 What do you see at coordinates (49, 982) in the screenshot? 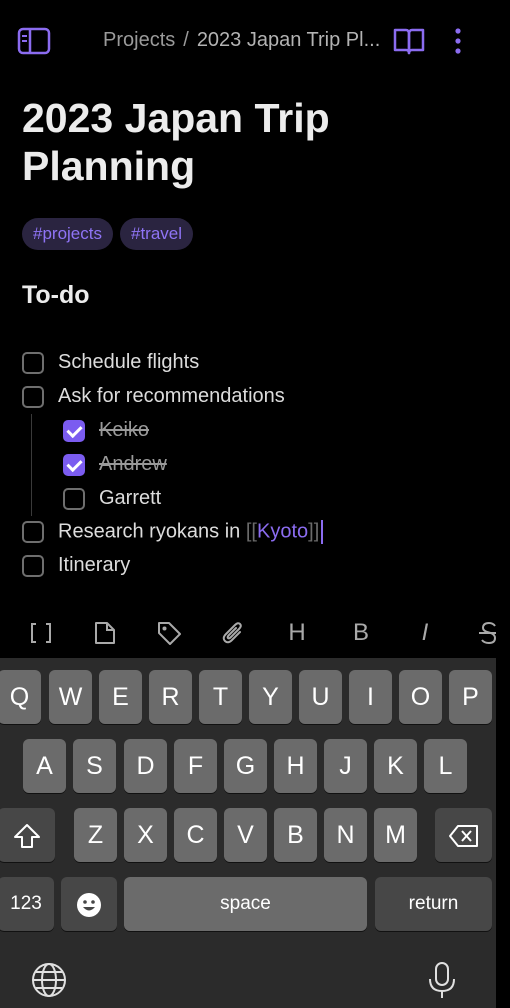
I see `globe-icon` at bounding box center [49, 982].